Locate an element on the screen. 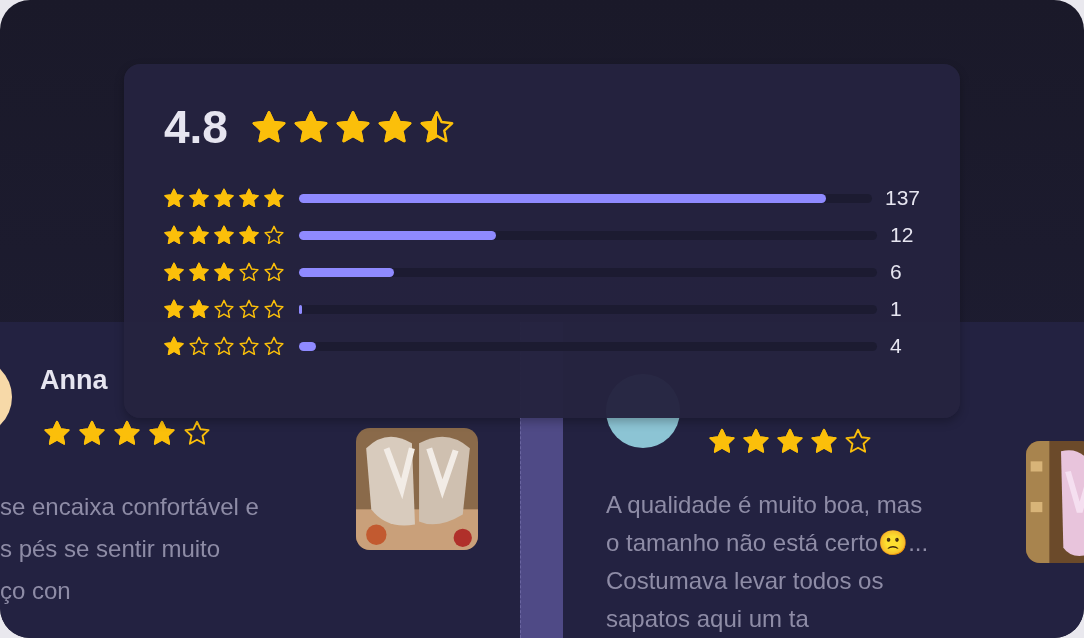 This screenshot has height=638, width=1084. review-text: s pés se sentir muito is located at coordinates (111, 549).